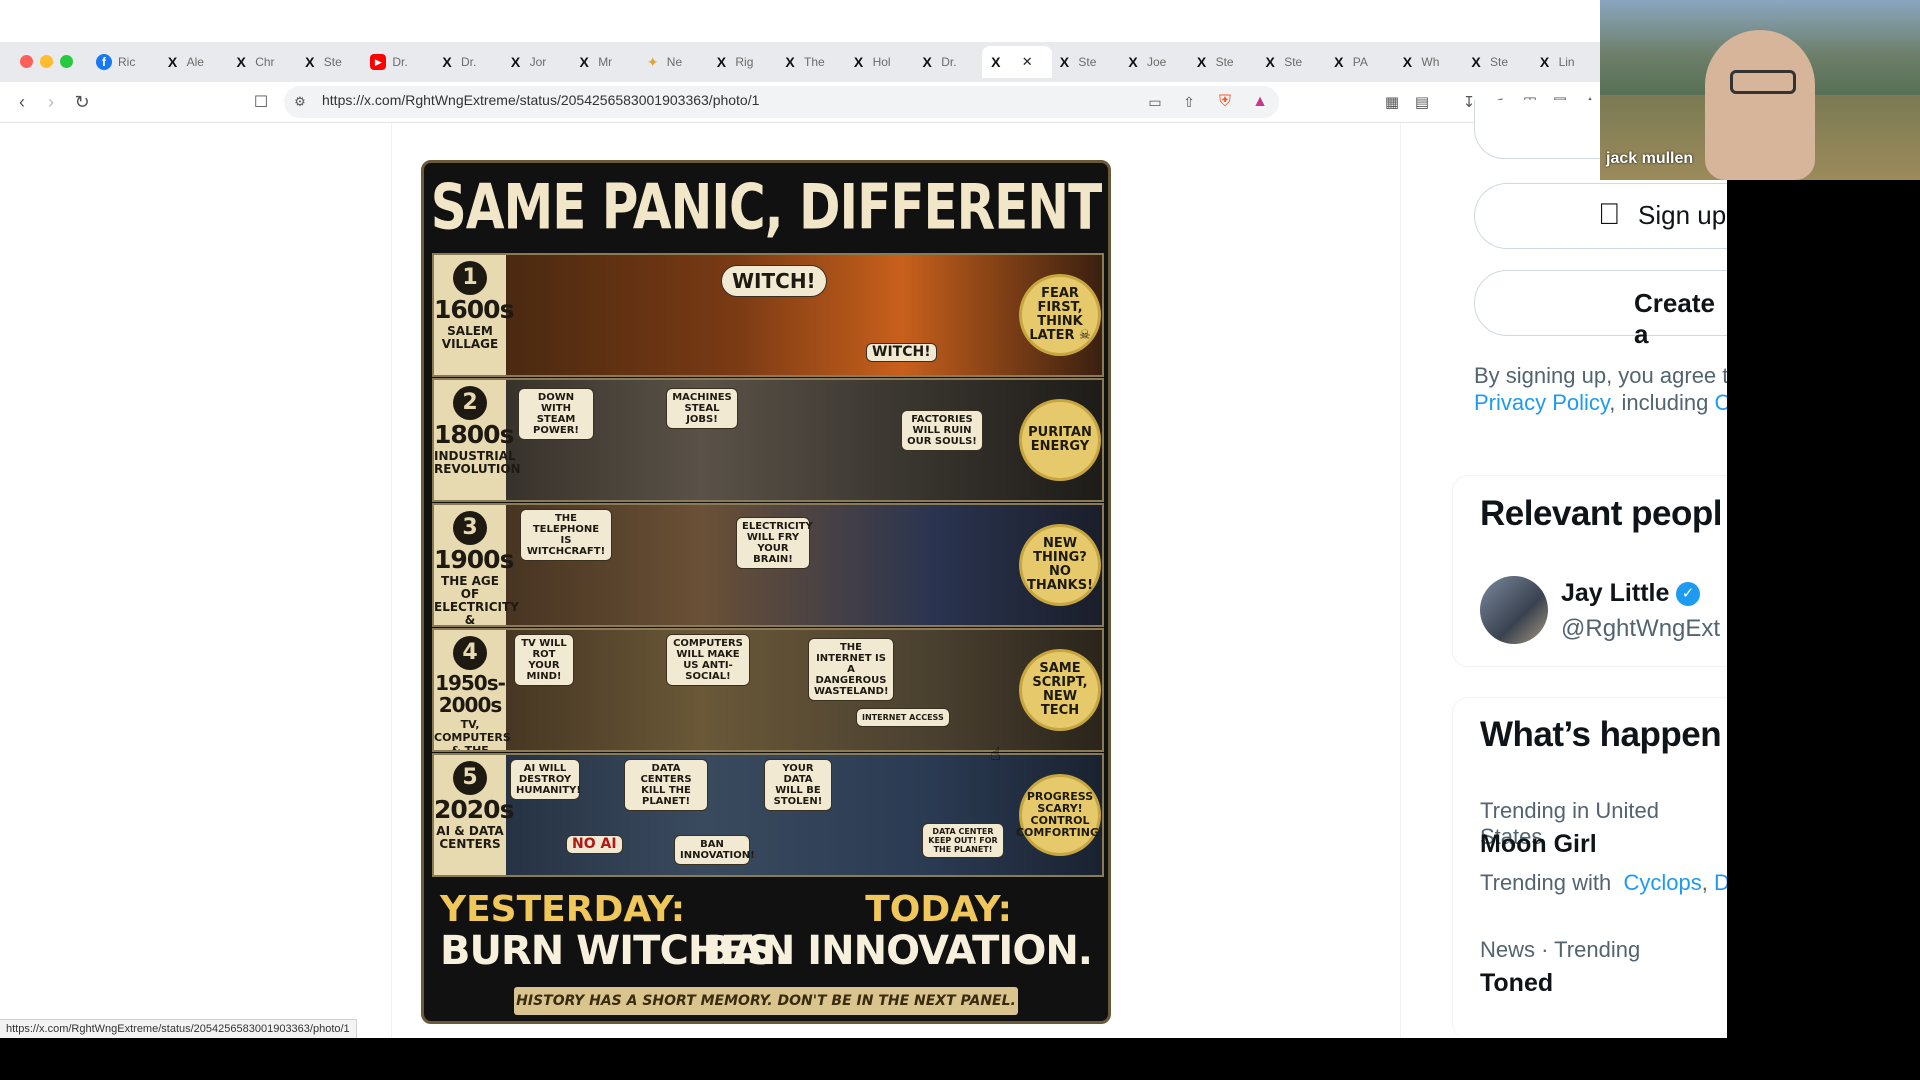 This screenshot has width=1920, height=1080. What do you see at coordinates (265, 62) in the screenshot?
I see `tab-label: Chr` at bounding box center [265, 62].